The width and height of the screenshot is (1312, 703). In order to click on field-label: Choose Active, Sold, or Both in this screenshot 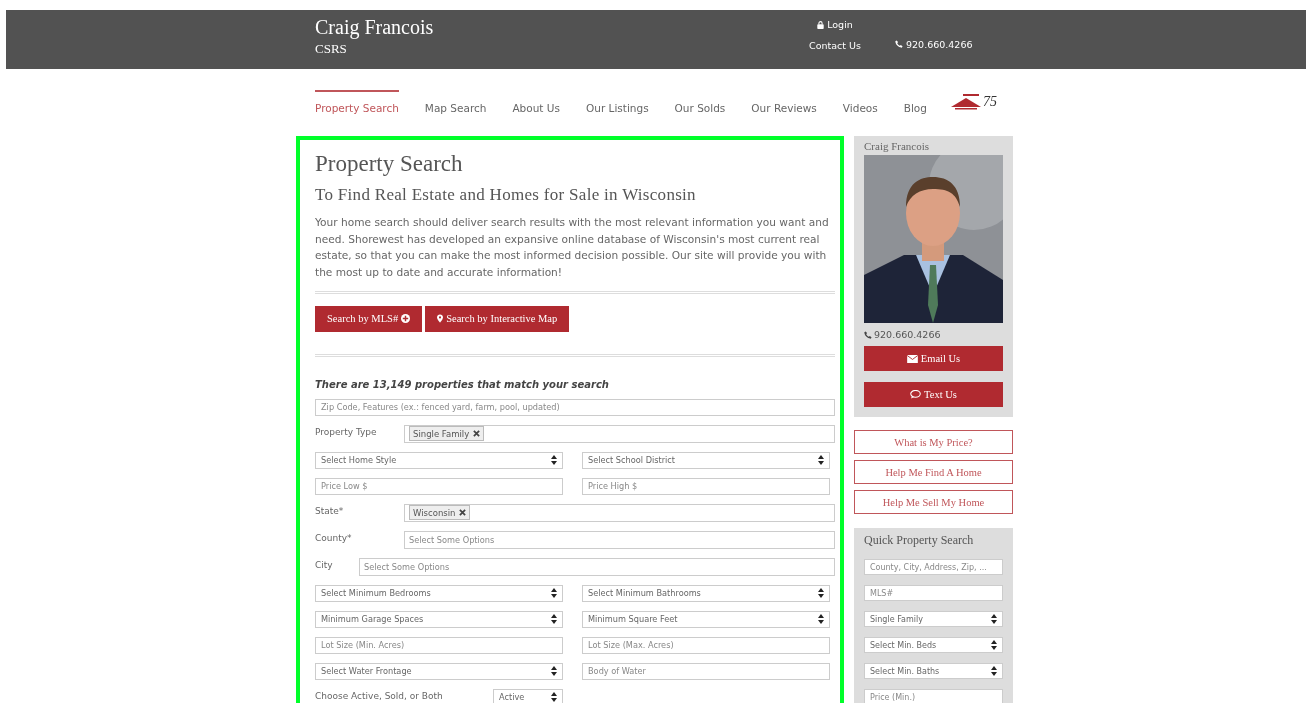, I will do `click(379, 695)`.